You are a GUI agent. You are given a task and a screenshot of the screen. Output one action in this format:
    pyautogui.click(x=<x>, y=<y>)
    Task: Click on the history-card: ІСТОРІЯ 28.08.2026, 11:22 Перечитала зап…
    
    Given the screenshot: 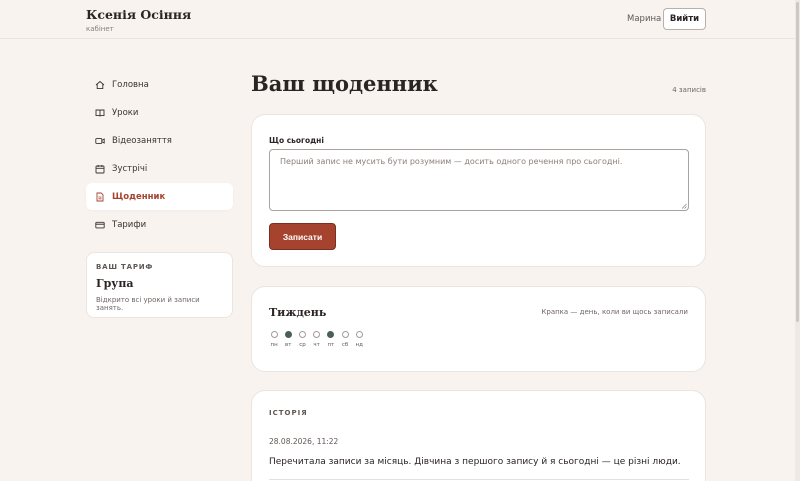 What is the action you would take?
    pyautogui.click(x=478, y=435)
    